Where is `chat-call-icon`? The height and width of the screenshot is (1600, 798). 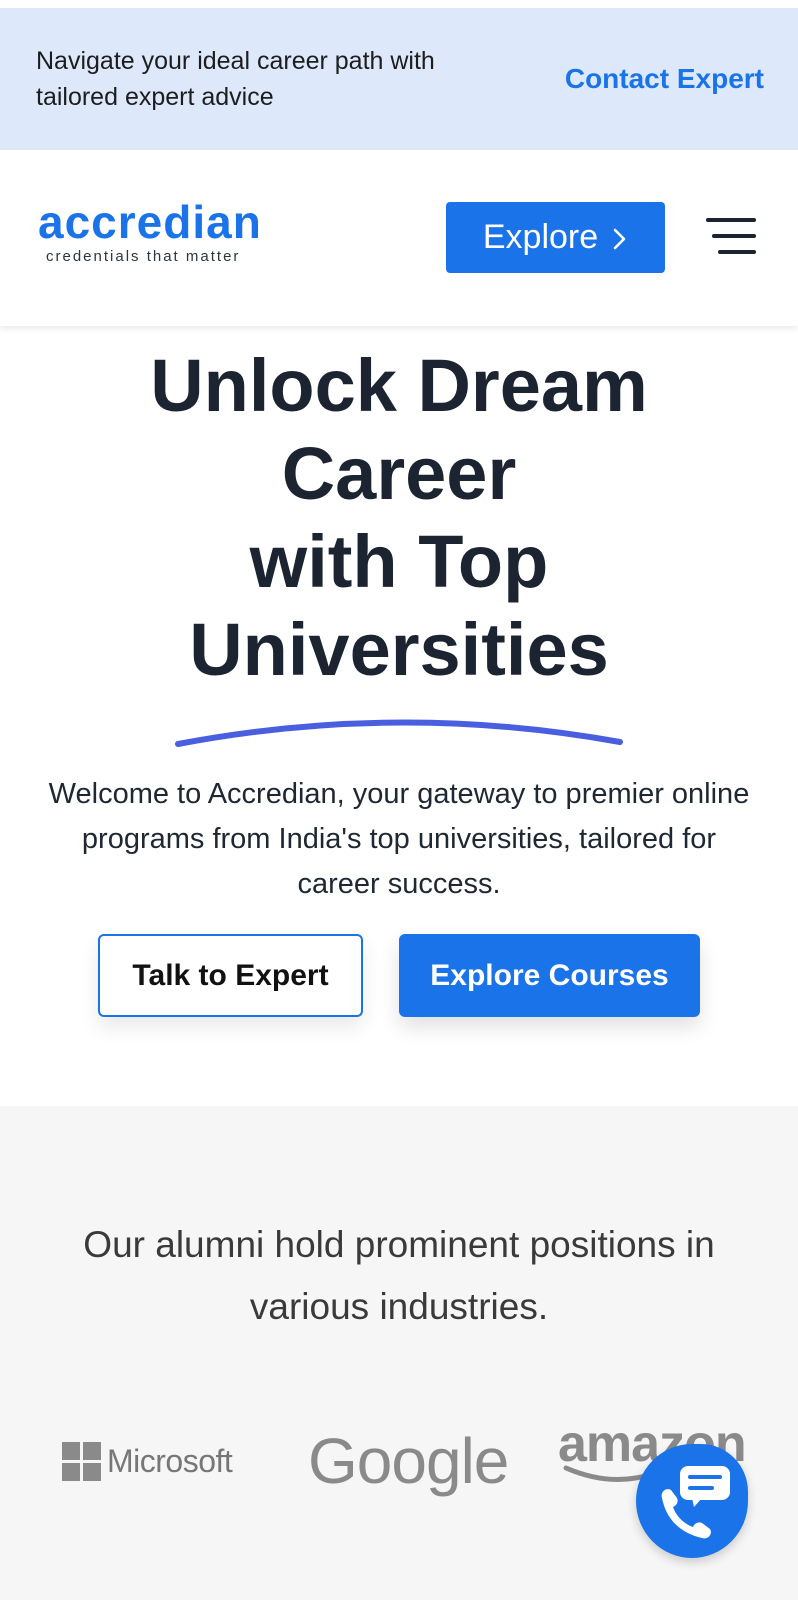
chat-call-icon is located at coordinates (695, 1502).